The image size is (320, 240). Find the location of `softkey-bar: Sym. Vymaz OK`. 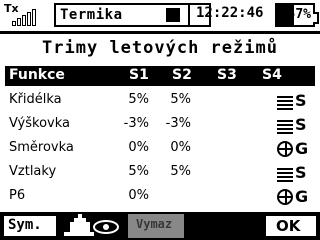

softkey-bar: Sym. Vymaz OK is located at coordinates (160, 226).